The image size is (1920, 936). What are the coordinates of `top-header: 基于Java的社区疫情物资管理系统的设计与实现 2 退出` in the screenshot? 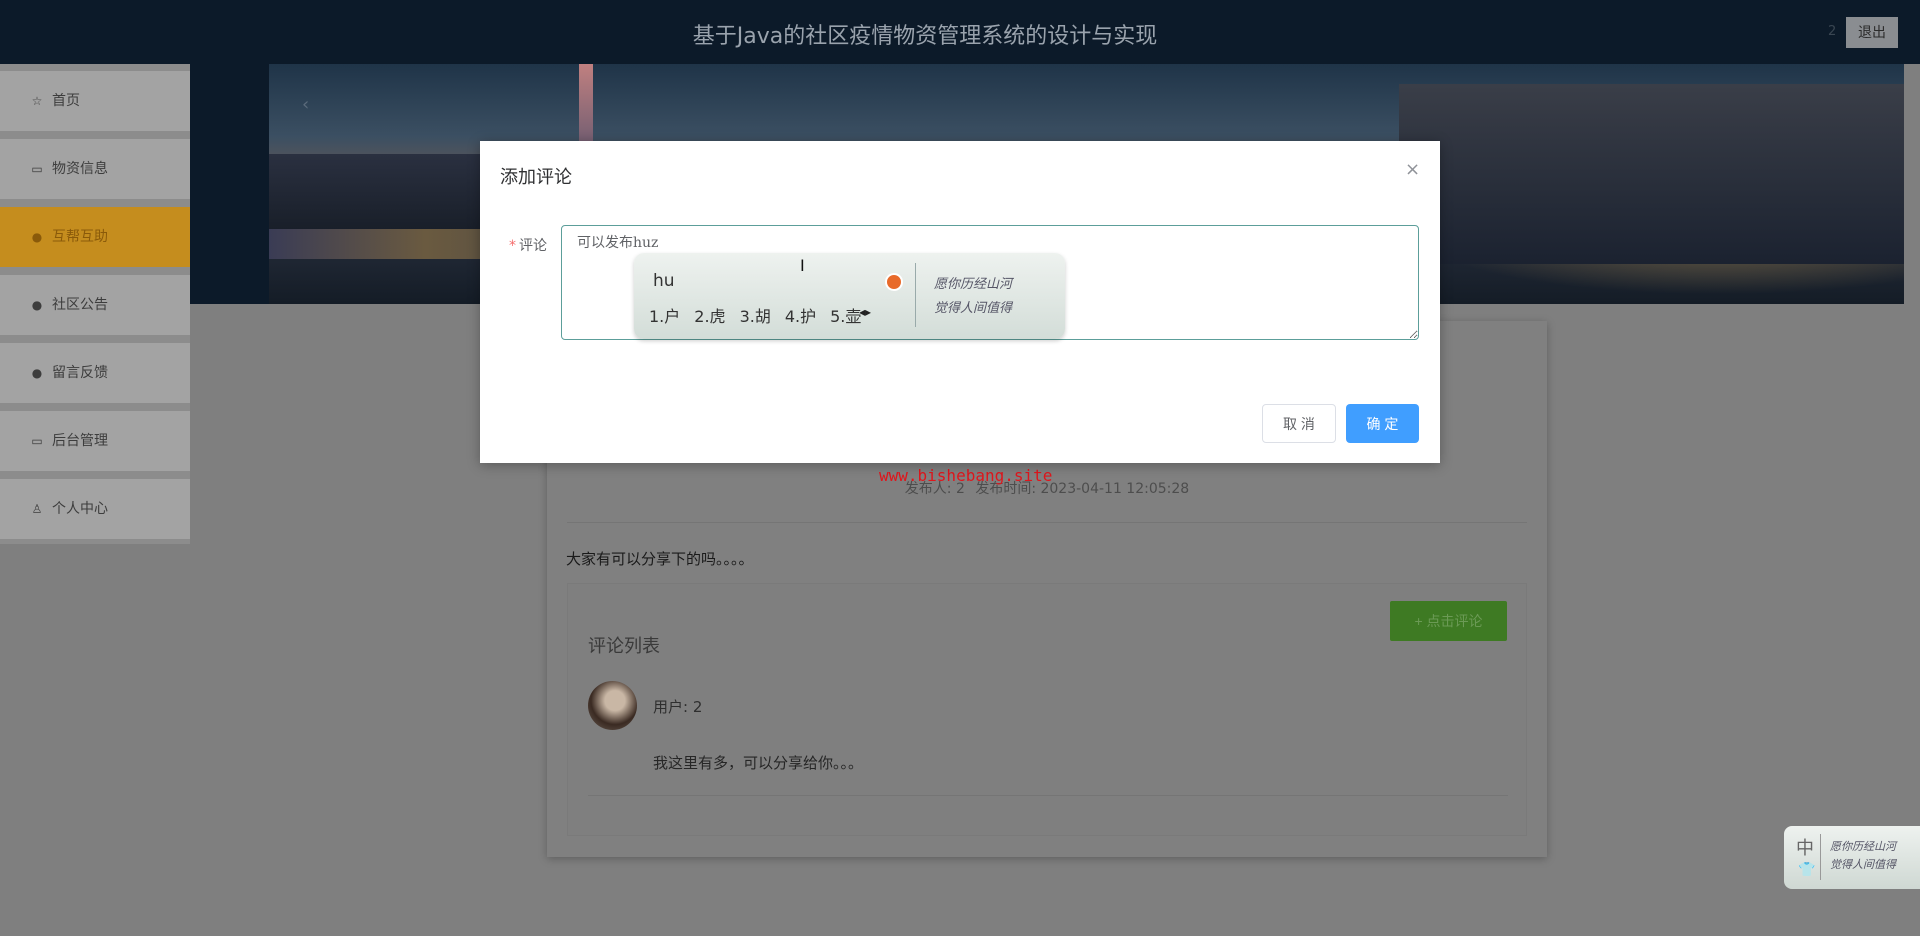 It's located at (960, 32).